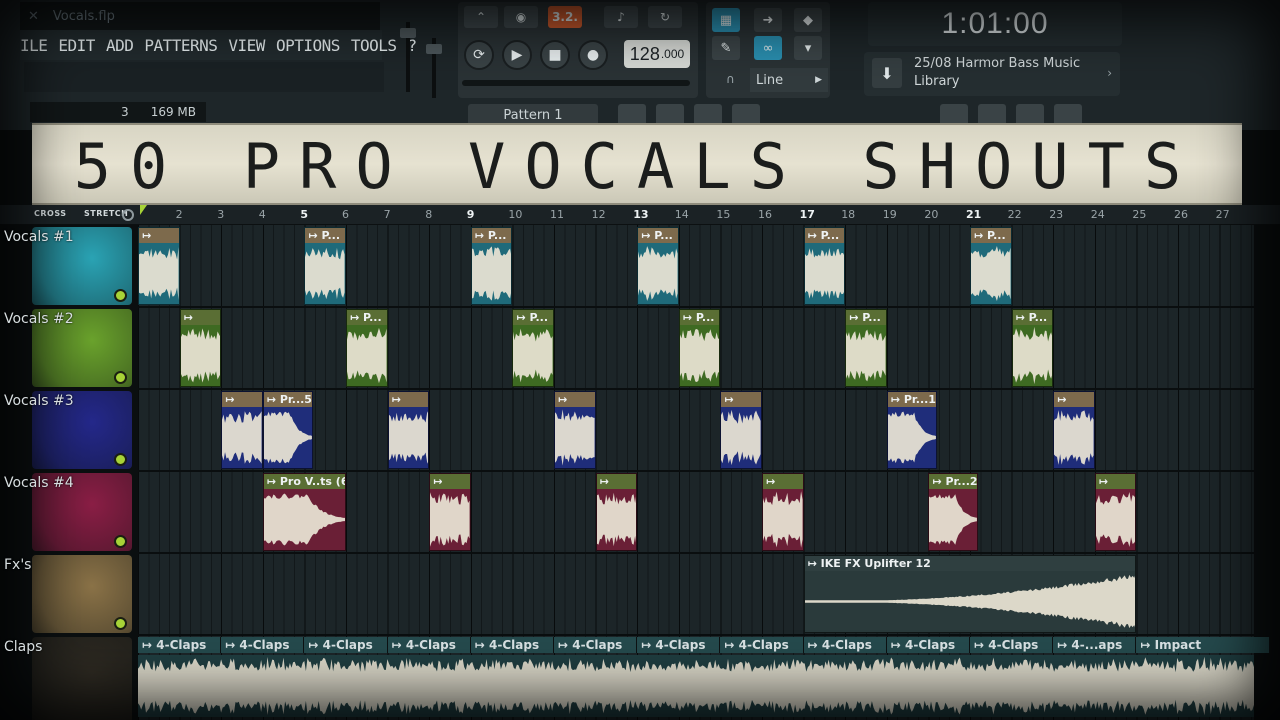 The image size is (1280, 720). What do you see at coordinates (970, 594) in the screenshot?
I see `fx-clip: ↦ IKE FX Uplifter 12` at bounding box center [970, 594].